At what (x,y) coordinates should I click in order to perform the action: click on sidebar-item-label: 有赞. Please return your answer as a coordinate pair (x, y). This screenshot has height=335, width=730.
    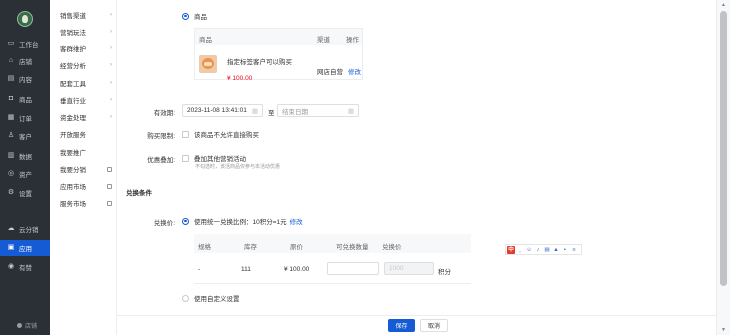
    Looking at the image, I should click on (25, 268).